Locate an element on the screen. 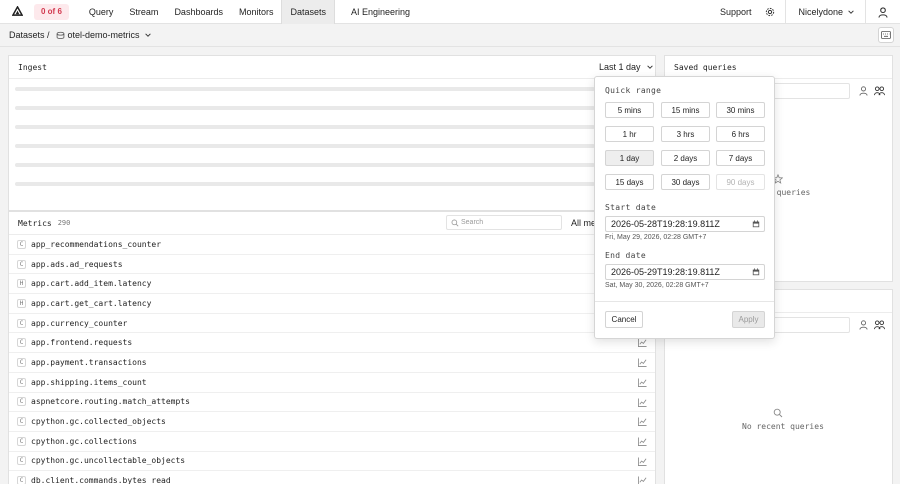  metric-name: app.cart.get_cart.latency is located at coordinates (91, 303).